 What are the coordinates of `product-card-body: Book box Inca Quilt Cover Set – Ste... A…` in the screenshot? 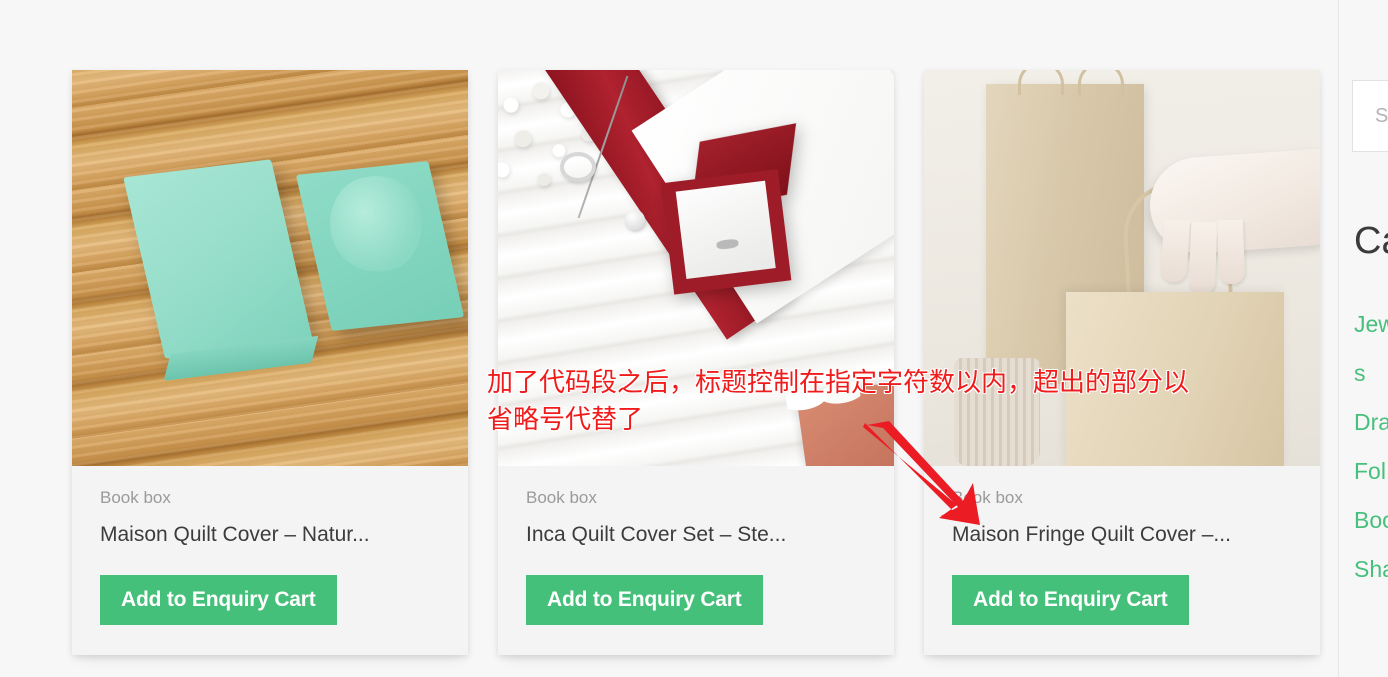 It's located at (696, 560).